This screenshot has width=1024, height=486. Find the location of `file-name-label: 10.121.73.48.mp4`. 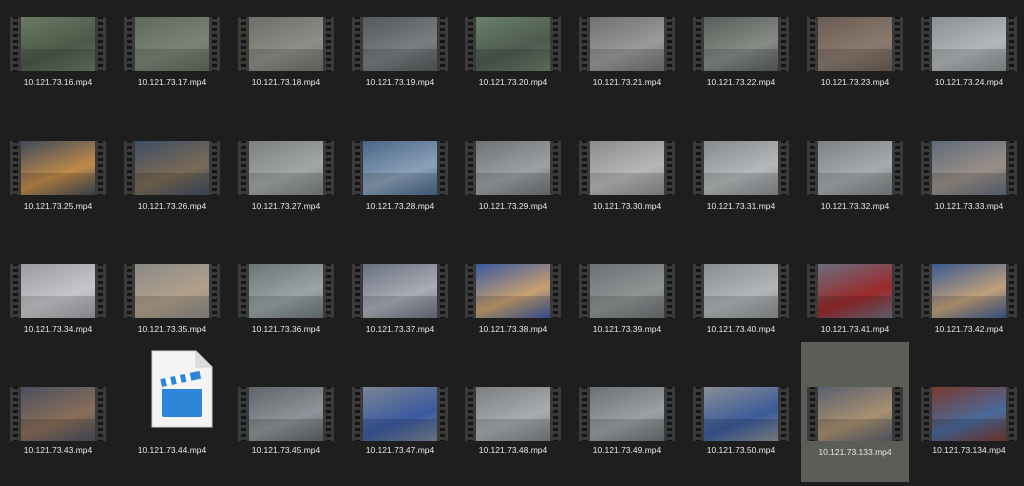

file-name-label: 10.121.73.48.mp4 is located at coordinates (513, 450).